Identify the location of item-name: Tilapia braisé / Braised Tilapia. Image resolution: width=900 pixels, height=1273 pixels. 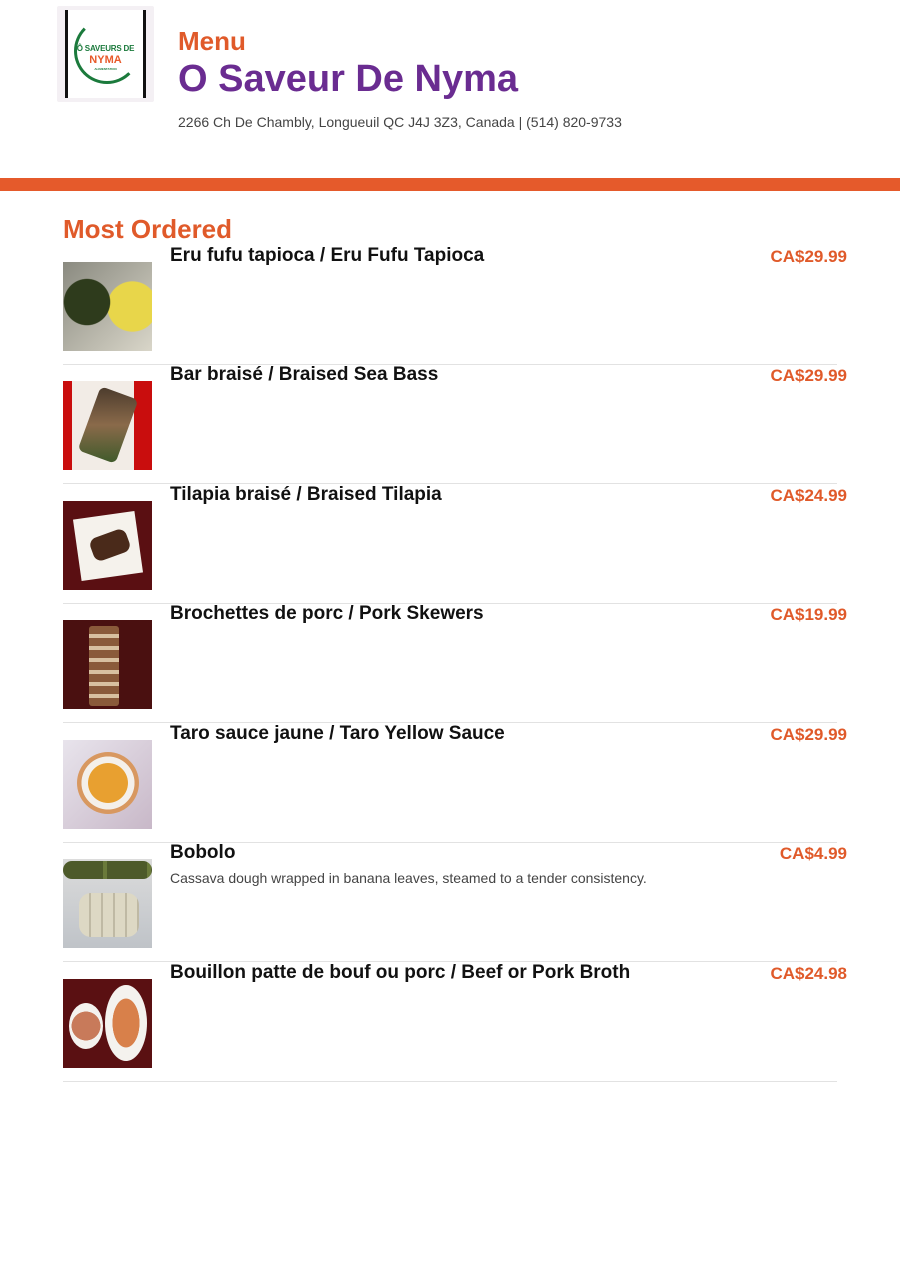
(306, 494).